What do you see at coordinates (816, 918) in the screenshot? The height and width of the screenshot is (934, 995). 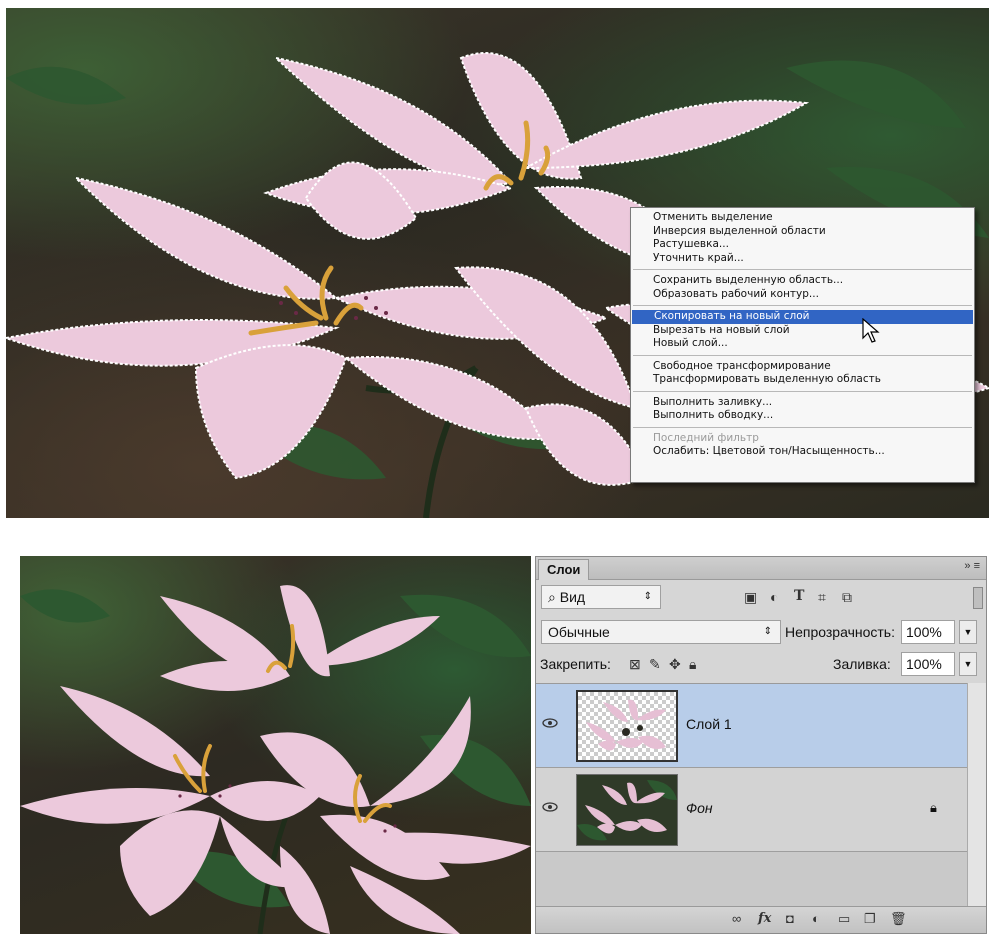 I see `new-adjustment-icon: ◐` at bounding box center [816, 918].